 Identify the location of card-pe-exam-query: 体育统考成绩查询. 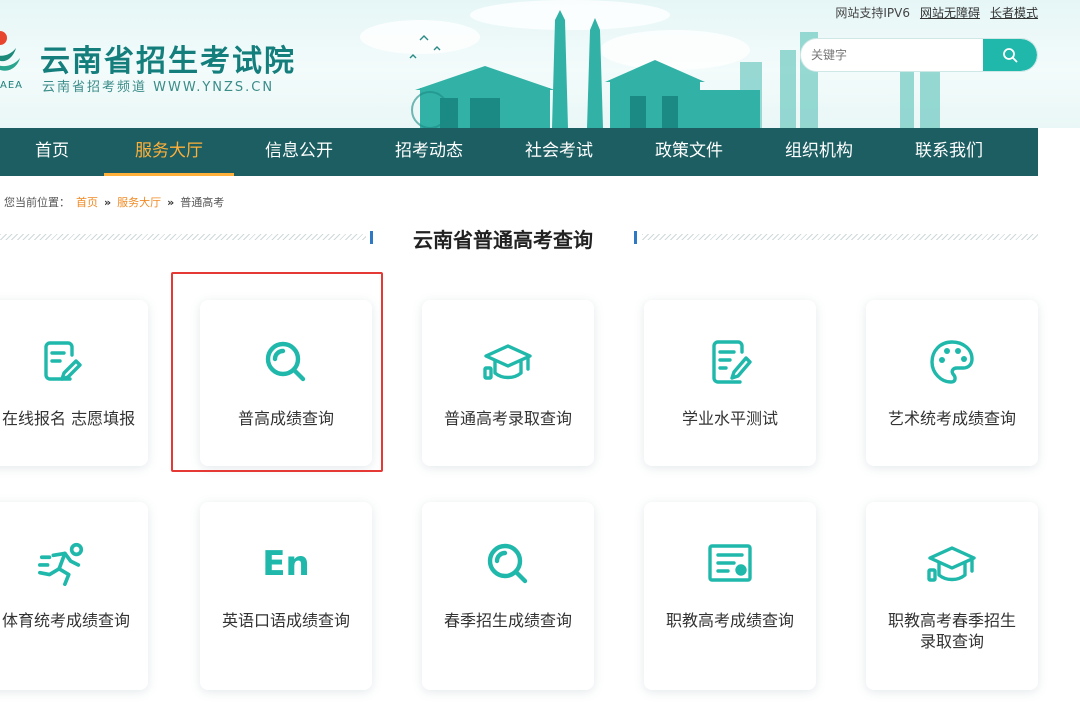
(74, 596).